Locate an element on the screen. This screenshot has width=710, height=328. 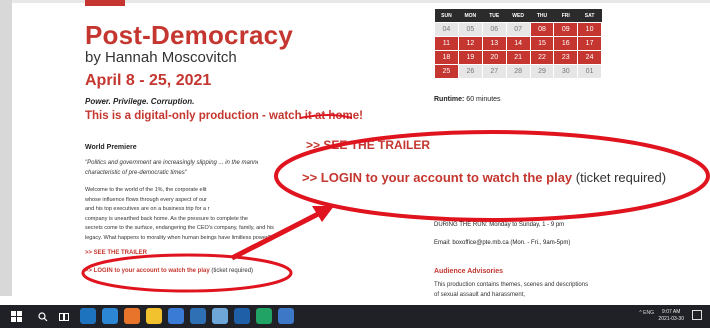
clock-time: 9:07 AM is located at coordinates (671, 312).